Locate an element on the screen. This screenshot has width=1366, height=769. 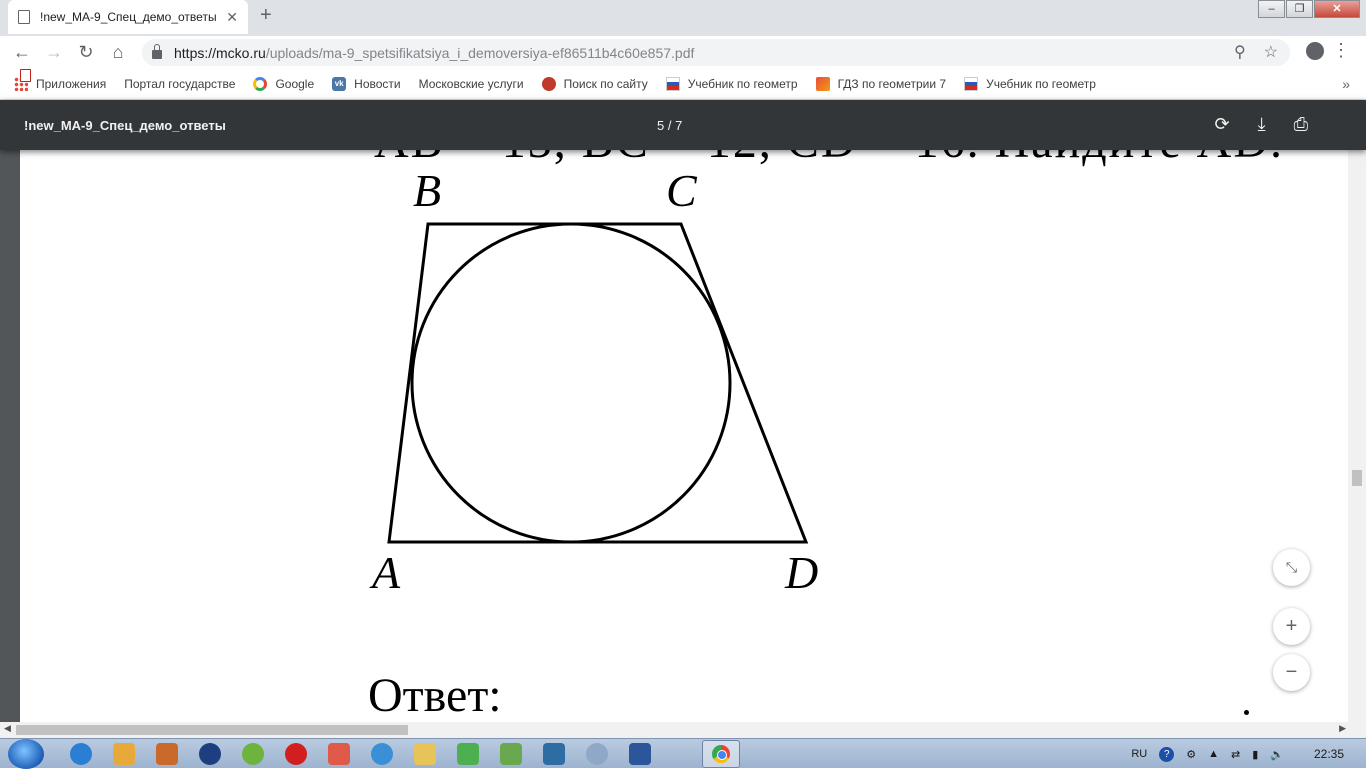
windows-taskbar: RU ? ⚙ ▲ ⇄ ▮ 🔈 22:35 is located at coordinates (683, 753).